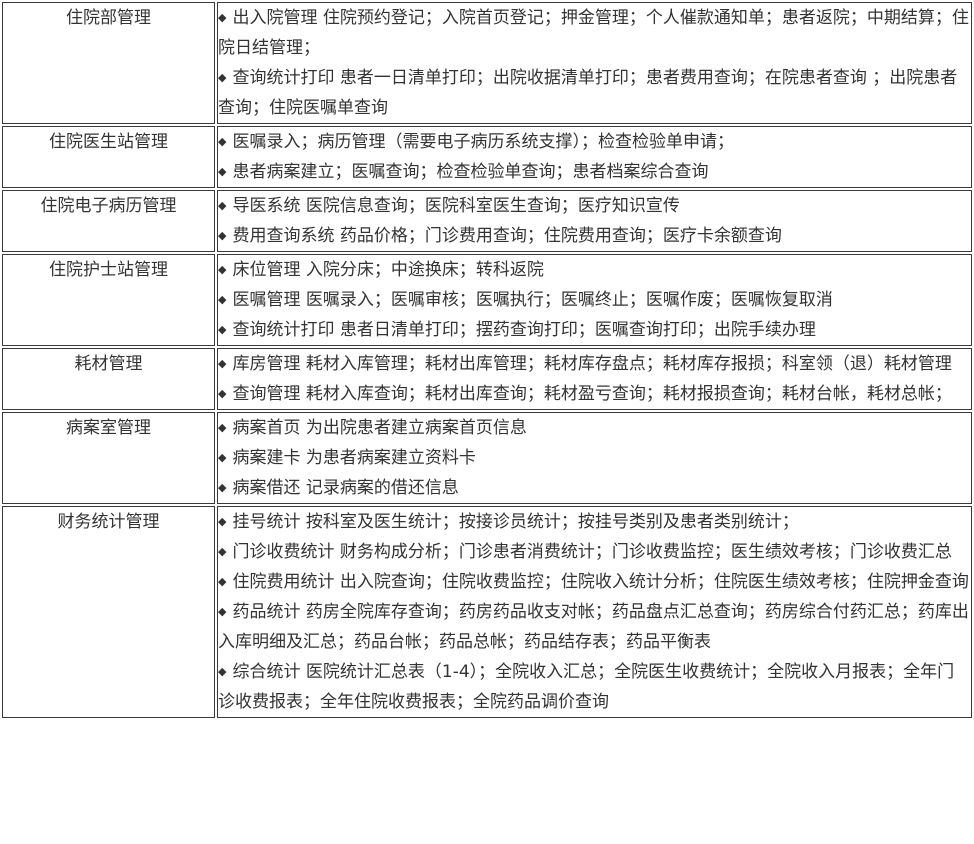 The width and height of the screenshot is (974, 844). I want to click on function-item-text: 患者病案建立；医嘱查询；检查检验单查询；患者档案综合查询, so click(470, 172).